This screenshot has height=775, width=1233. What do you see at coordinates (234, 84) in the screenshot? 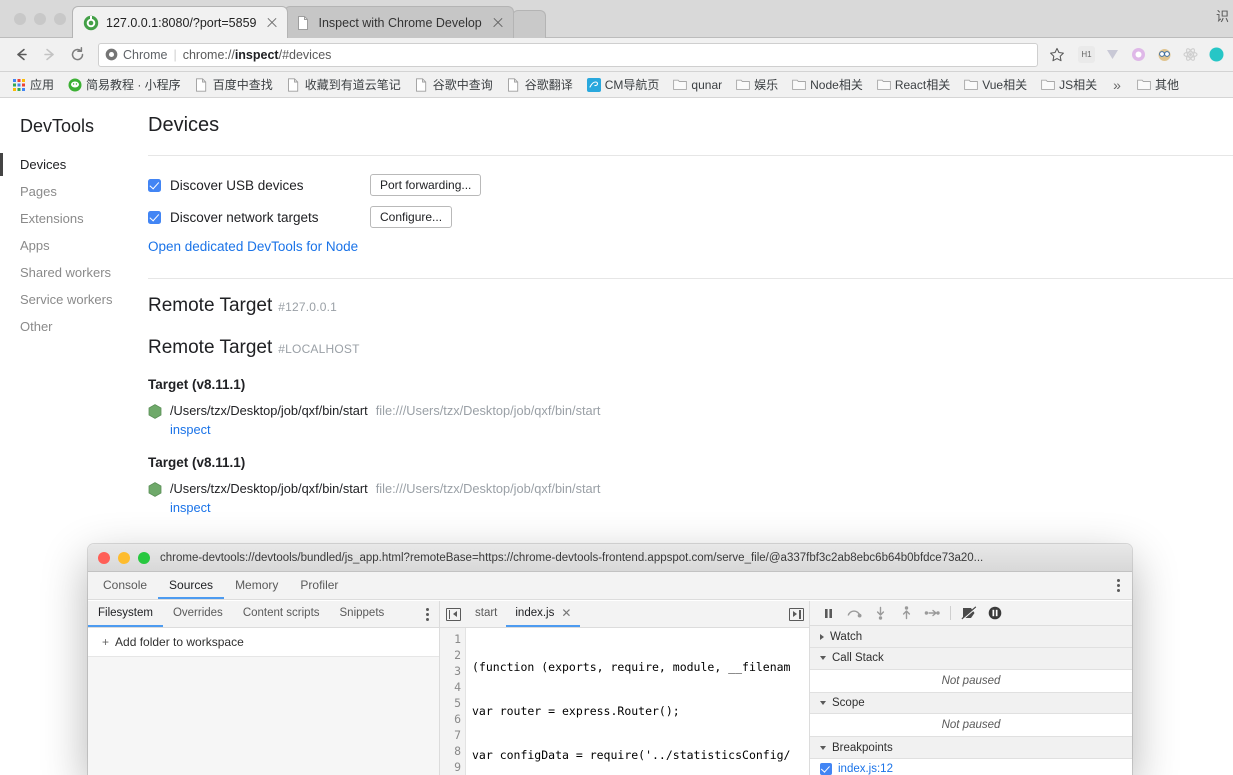
I see `bookmark-baidu-search: 百度中查找` at bounding box center [234, 84].